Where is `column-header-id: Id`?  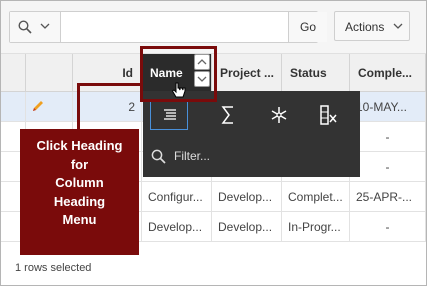 column-header-id: Id is located at coordinates (107, 73).